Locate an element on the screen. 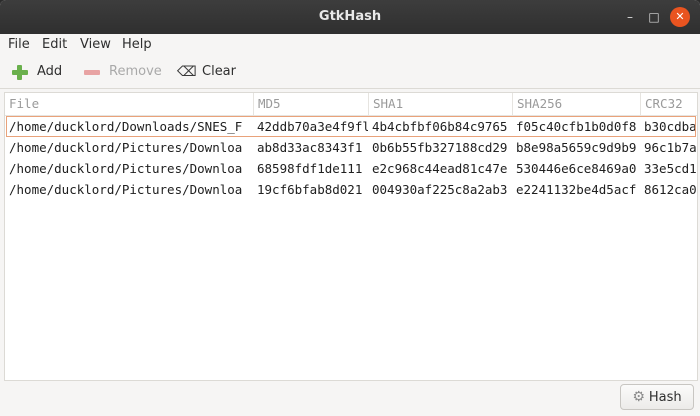  cell-sha256: e2241132be4d5acf is located at coordinates (576, 189).